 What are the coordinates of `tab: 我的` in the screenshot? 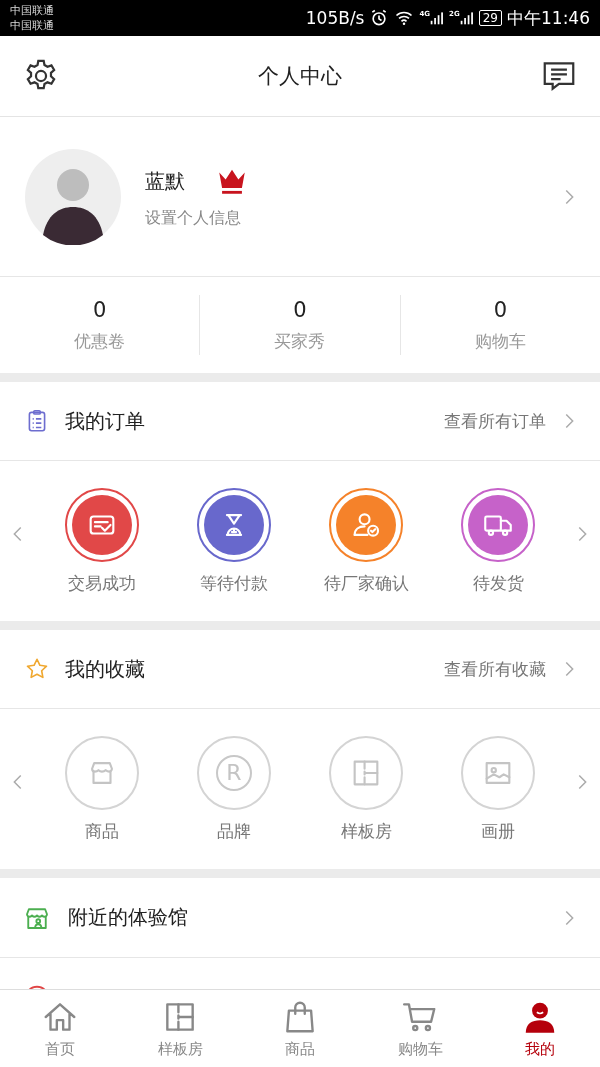 It's located at (540, 1028).